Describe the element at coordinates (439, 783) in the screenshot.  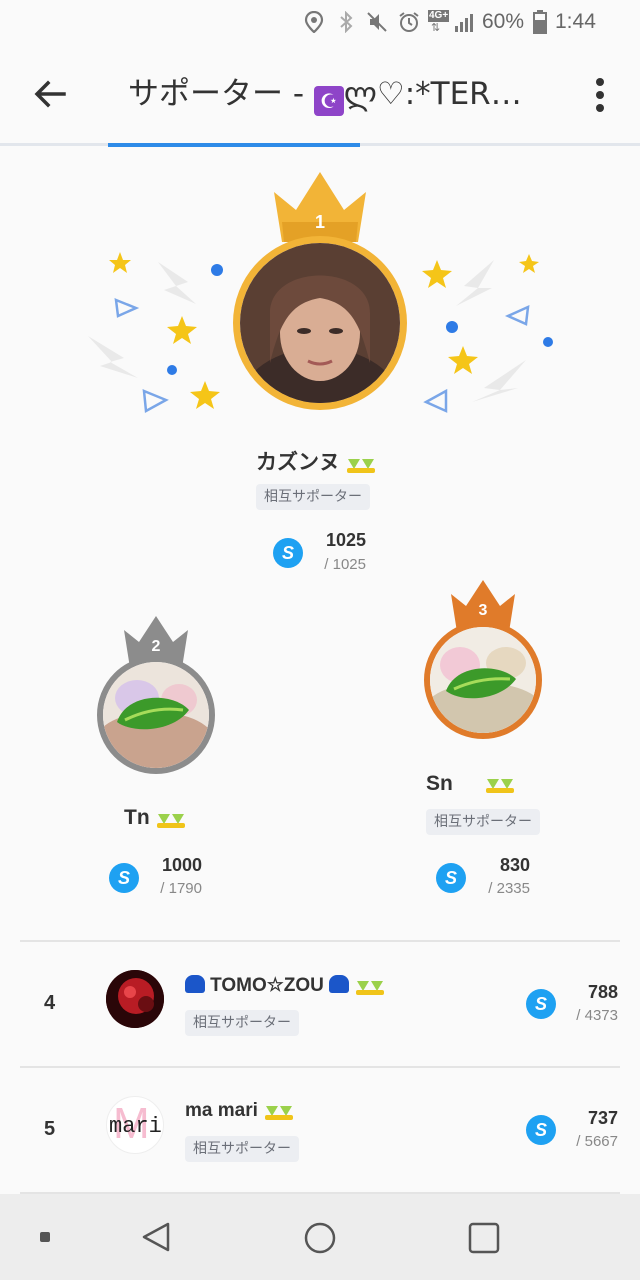
I see `third-place-name: Sn` at that location.